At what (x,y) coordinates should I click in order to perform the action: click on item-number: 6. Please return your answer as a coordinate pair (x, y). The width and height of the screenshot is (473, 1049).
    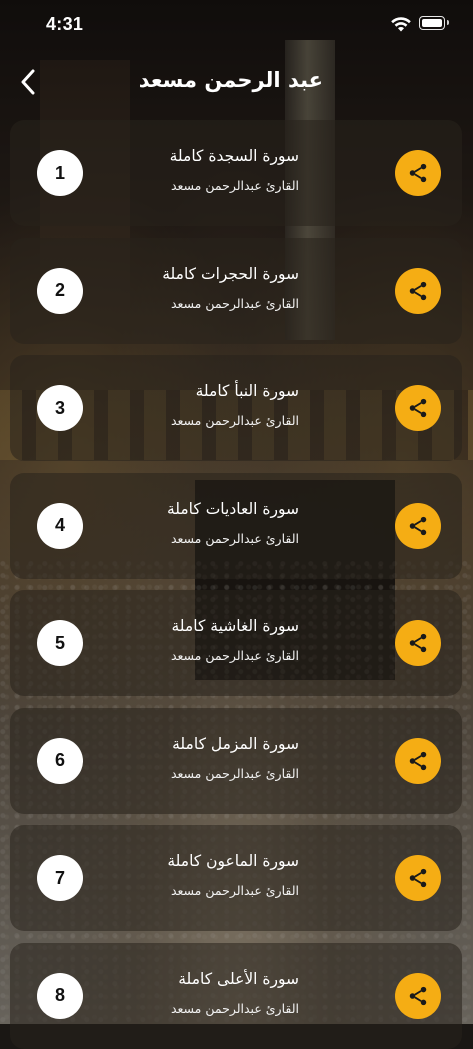
    Looking at the image, I should click on (60, 760).